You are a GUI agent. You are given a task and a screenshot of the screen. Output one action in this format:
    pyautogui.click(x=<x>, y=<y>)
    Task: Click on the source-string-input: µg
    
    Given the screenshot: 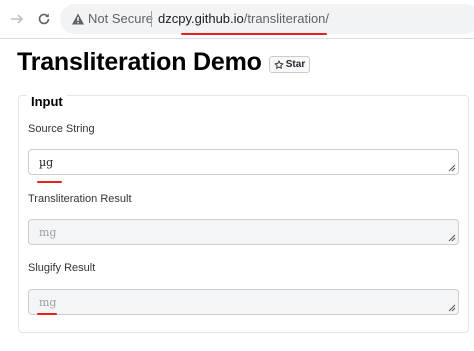 What is the action you would take?
    pyautogui.click(x=243, y=162)
    